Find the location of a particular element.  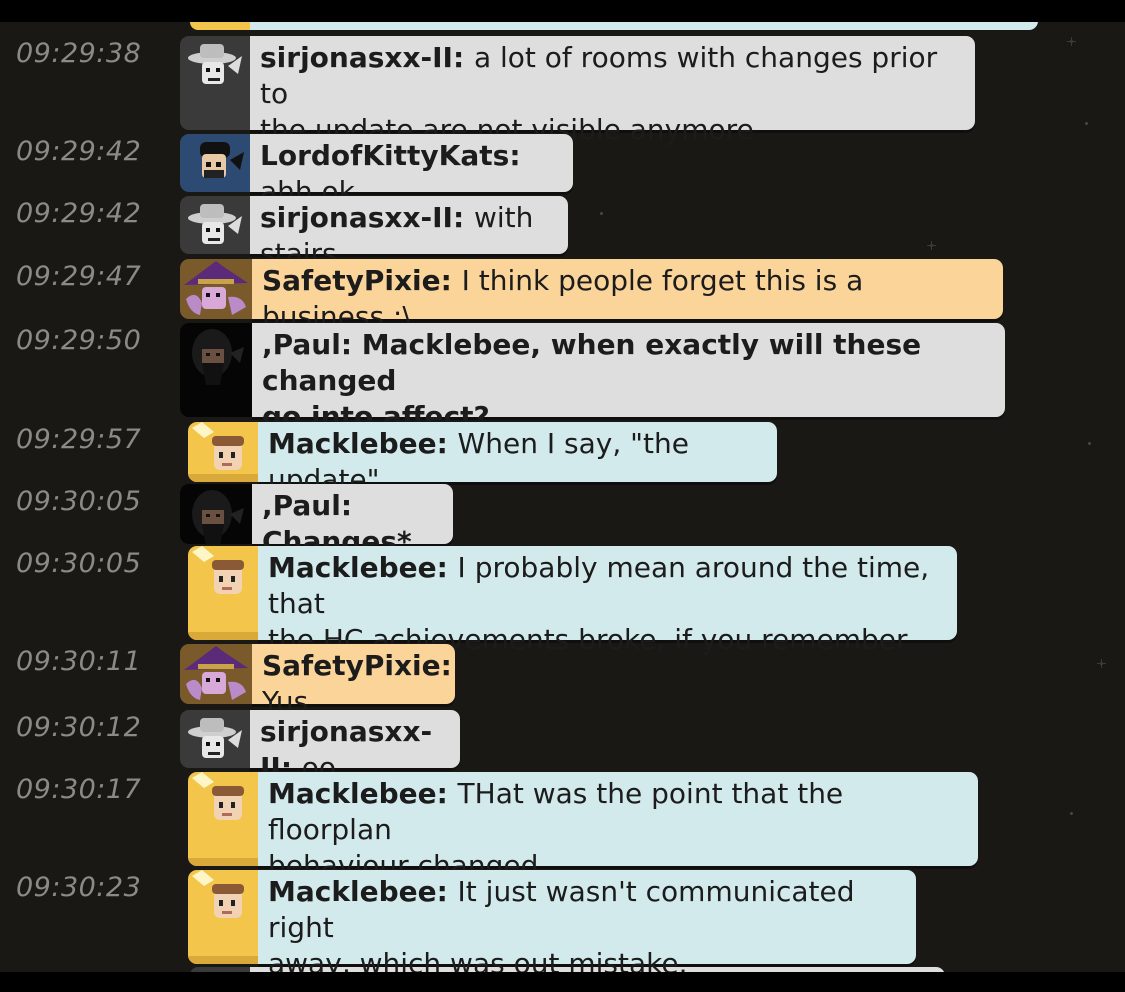

dark-hair-avatar is located at coordinates (215, 163).